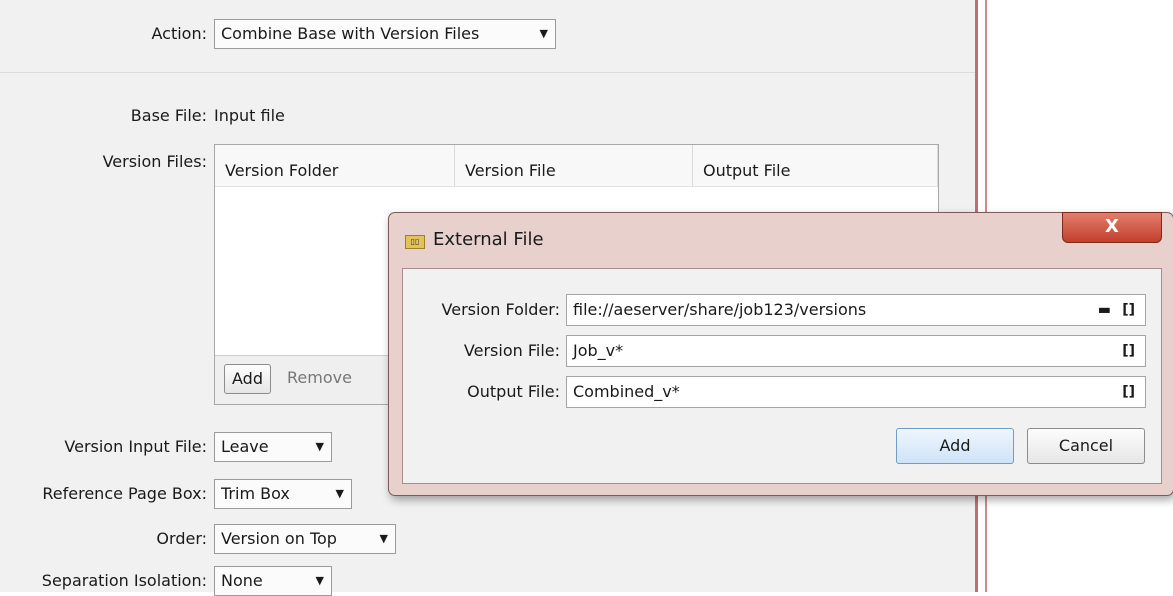 Image resolution: width=1173 pixels, height=596 pixels. I want to click on version-file-value: Job_v*, so click(598, 350).